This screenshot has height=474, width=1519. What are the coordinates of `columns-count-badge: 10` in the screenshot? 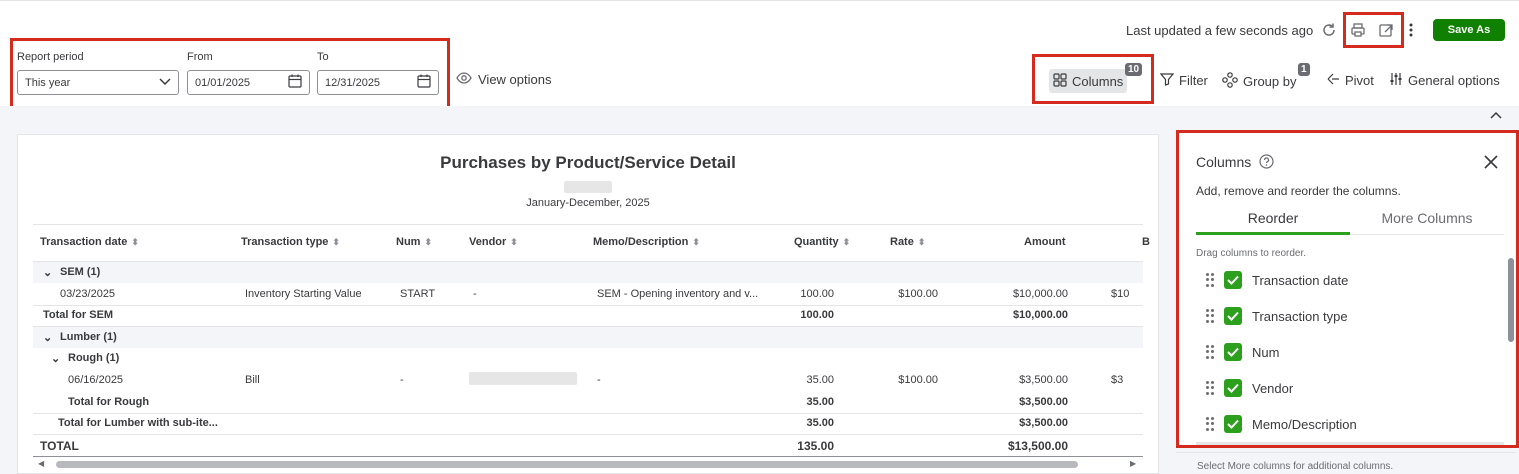 It's located at (1134, 69).